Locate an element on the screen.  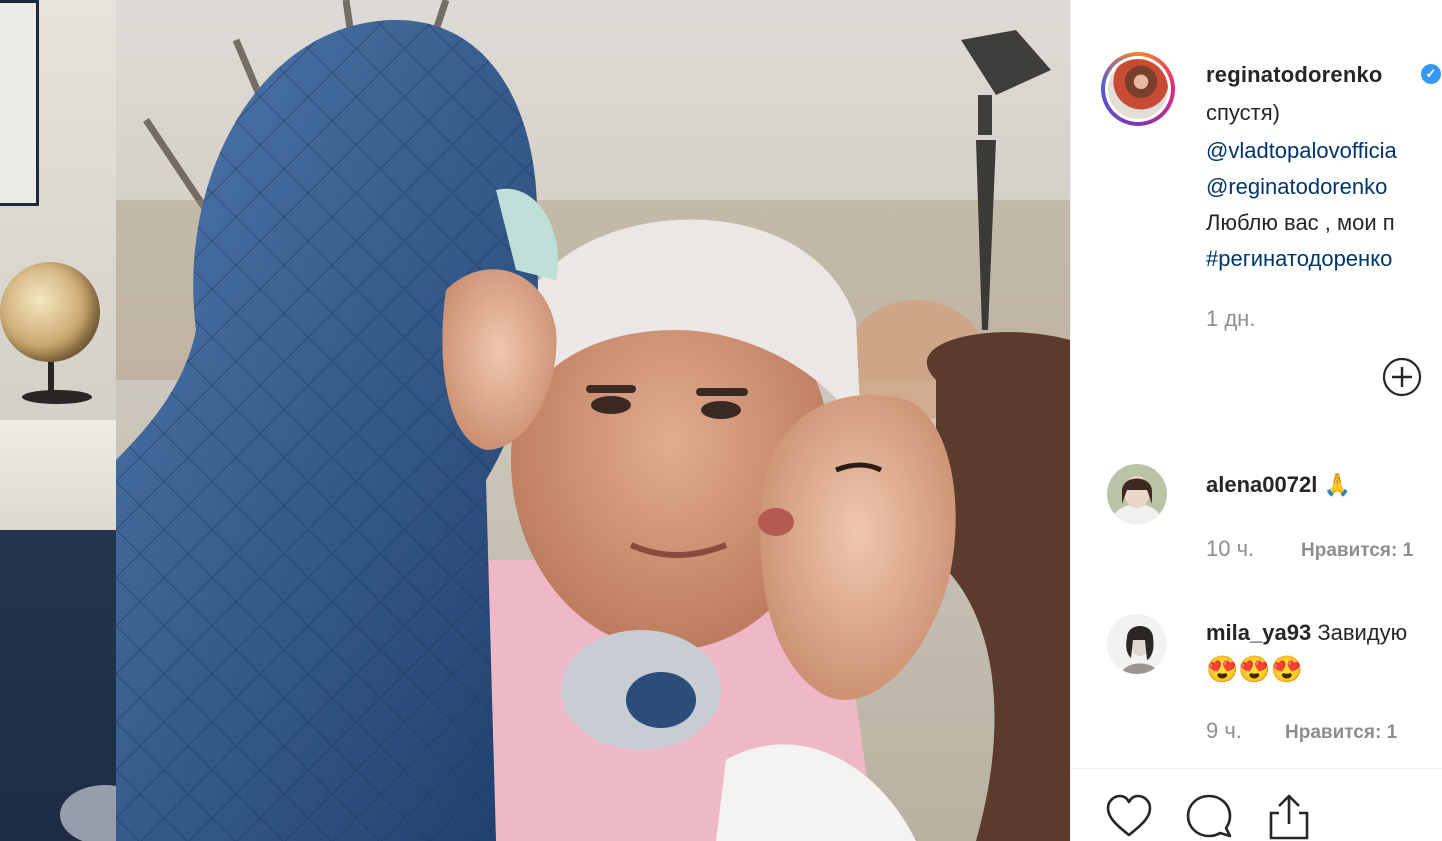
caption-line: спустя) is located at coordinates (1243, 112).